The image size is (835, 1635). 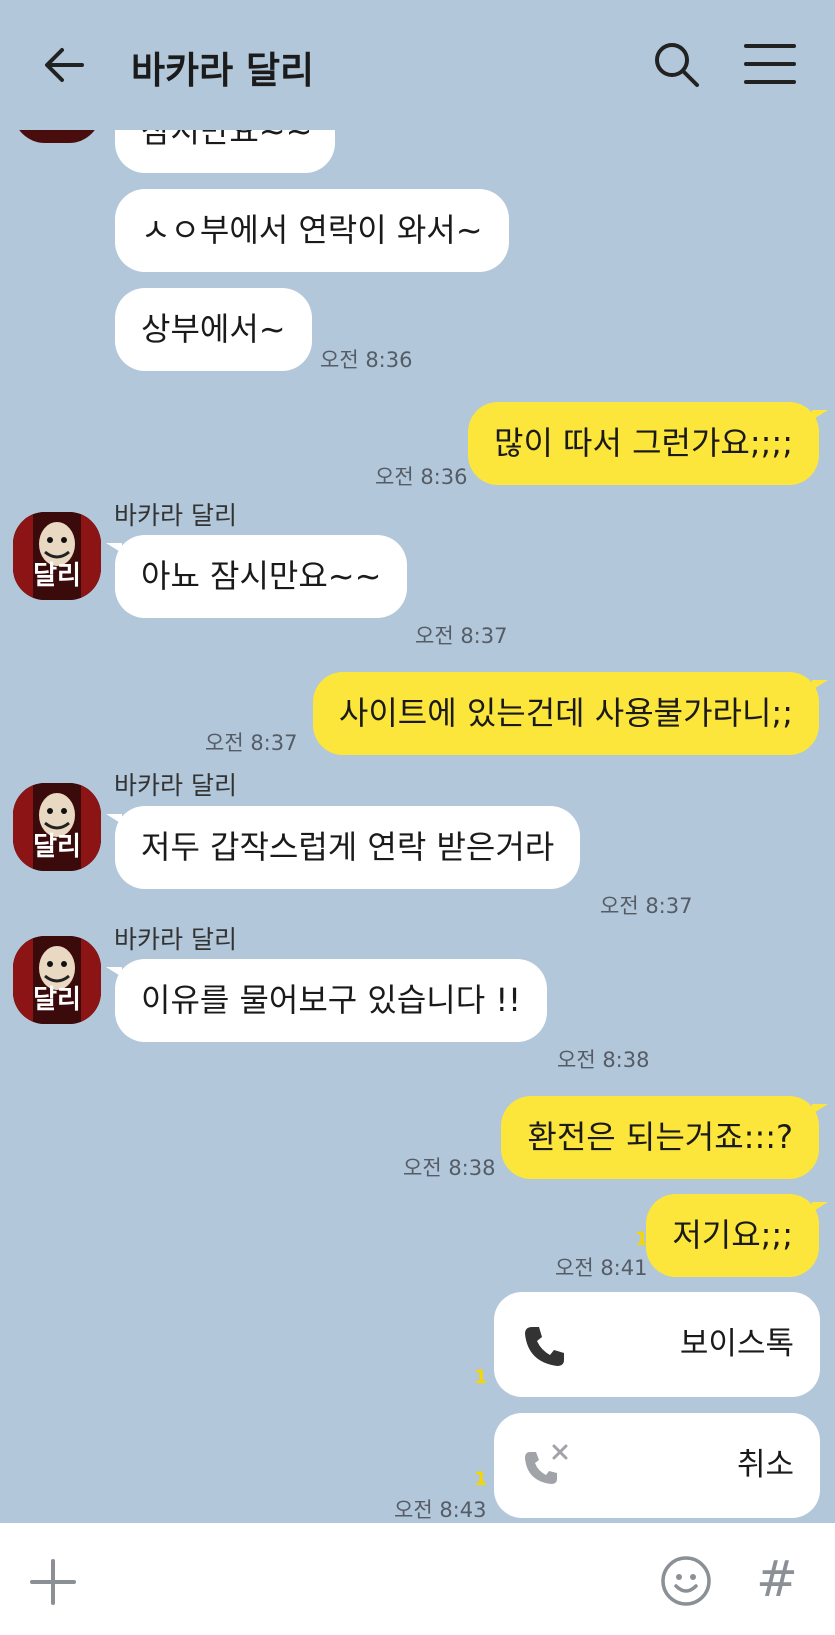 I want to click on call-canceled-card: 취소, so click(x=657, y=1465).